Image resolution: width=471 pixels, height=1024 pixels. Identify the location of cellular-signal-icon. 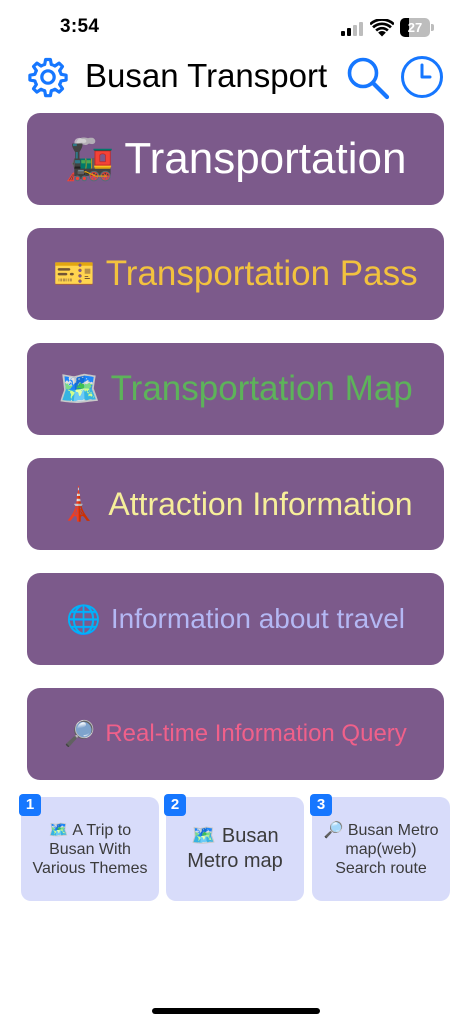
(353, 29).